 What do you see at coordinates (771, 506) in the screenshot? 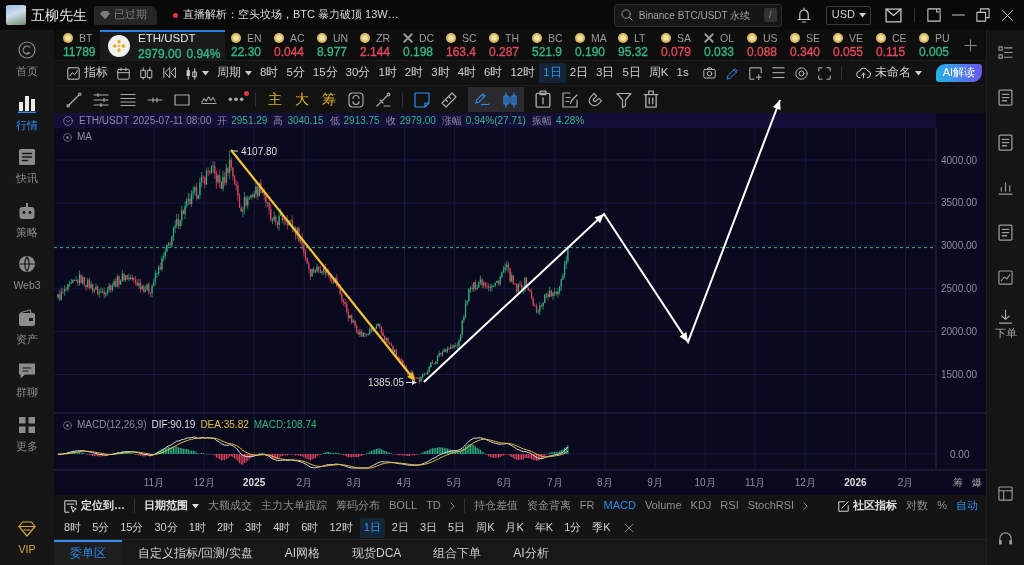
I see `indicator-tab: StochRSI` at bounding box center [771, 506].